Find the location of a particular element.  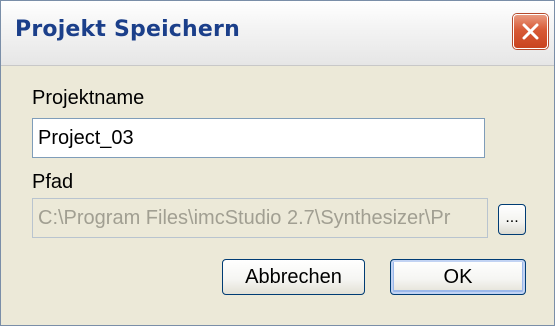

path-label: Pfad is located at coordinates (53, 182).